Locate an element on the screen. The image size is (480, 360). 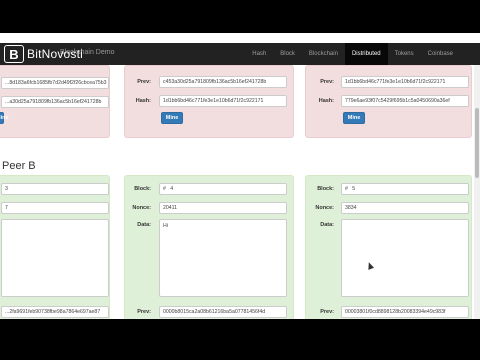
prev-field: ...a30d25a791809fb136ac5b16ef241728b is located at coordinates (55, 102).